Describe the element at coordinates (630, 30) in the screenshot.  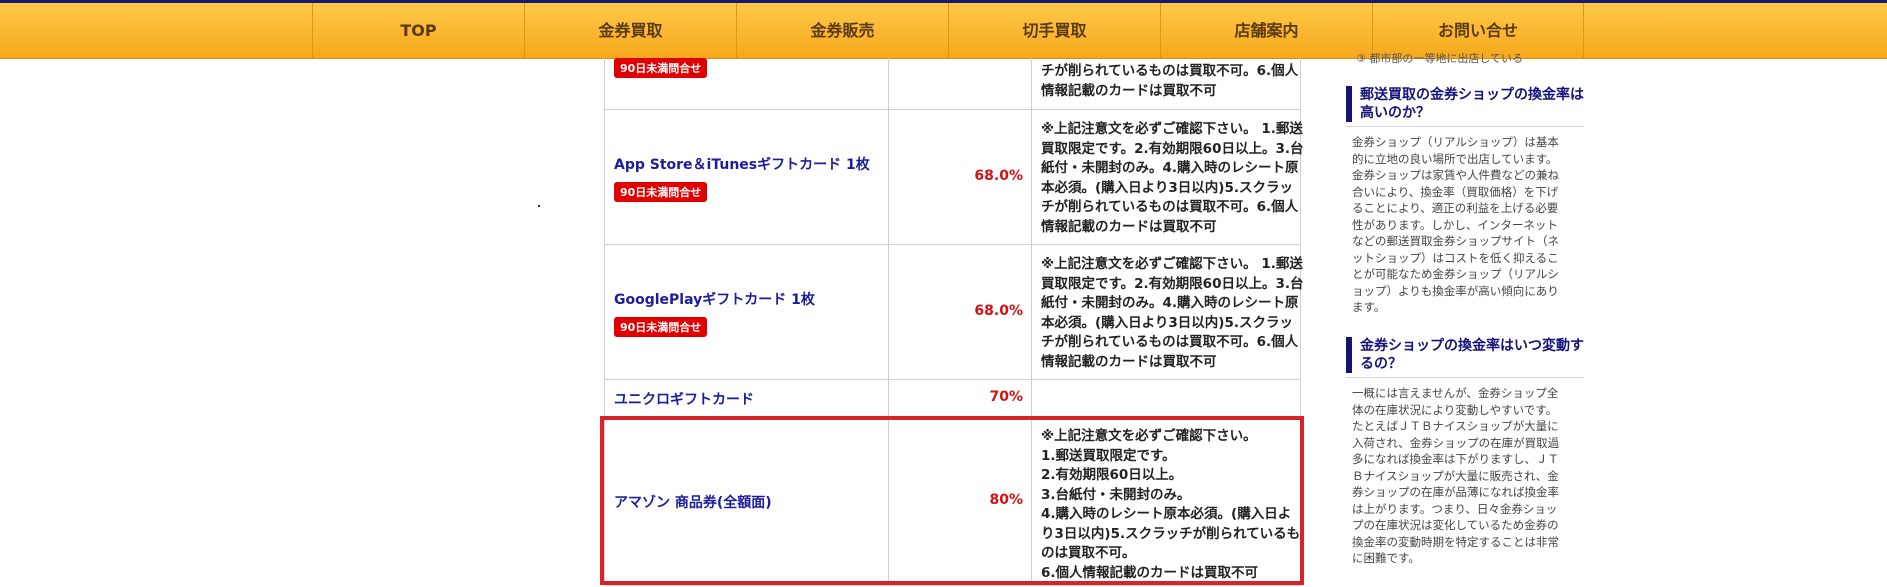
I see `nav-ticket-purchase: 金券買取` at that location.